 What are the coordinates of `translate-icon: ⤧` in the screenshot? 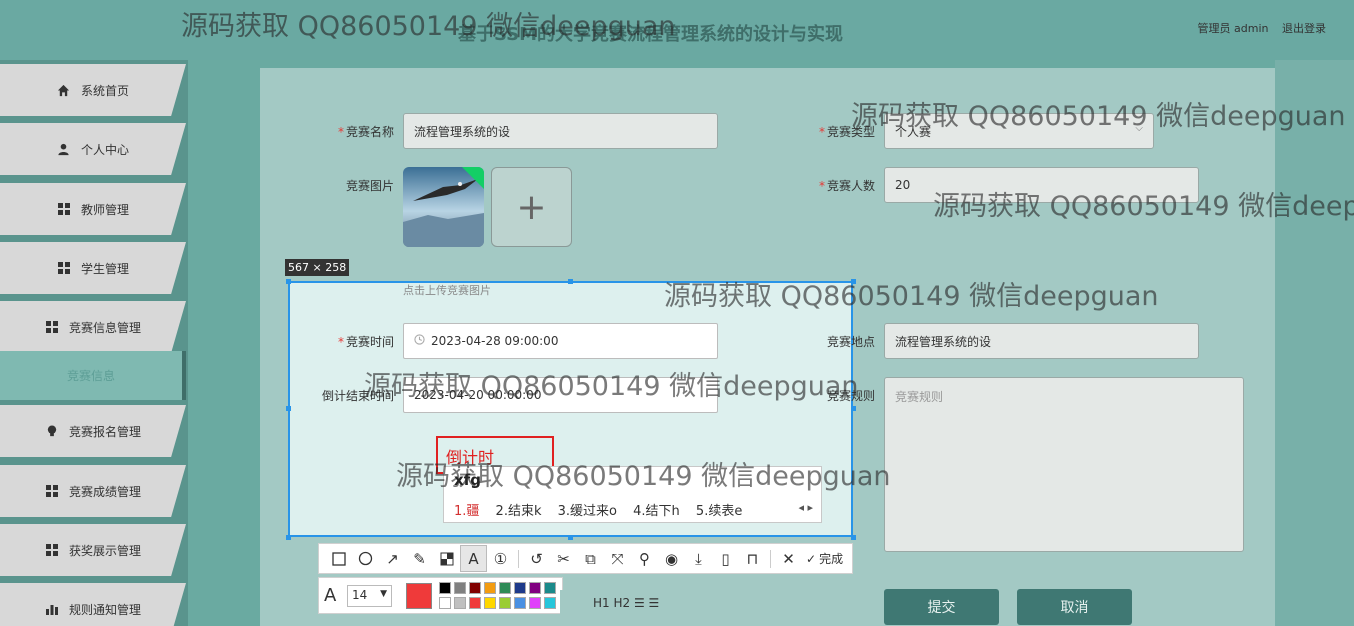 It's located at (617, 558).